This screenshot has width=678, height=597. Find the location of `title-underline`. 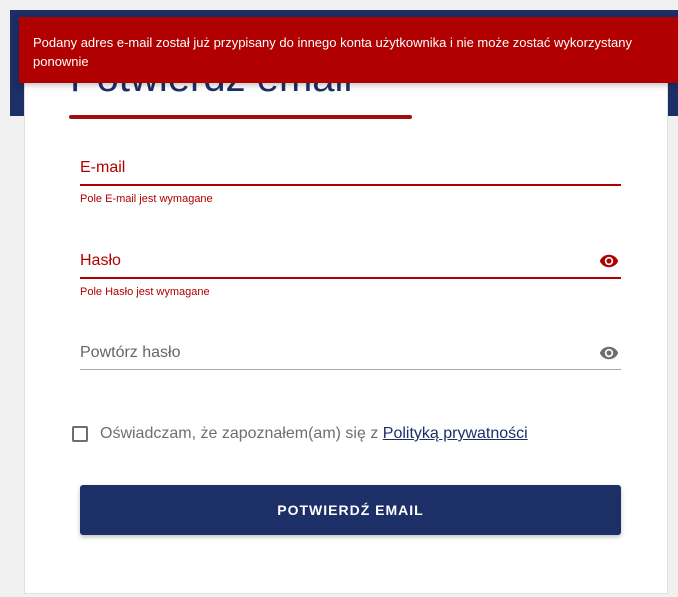

title-underline is located at coordinates (240, 117).